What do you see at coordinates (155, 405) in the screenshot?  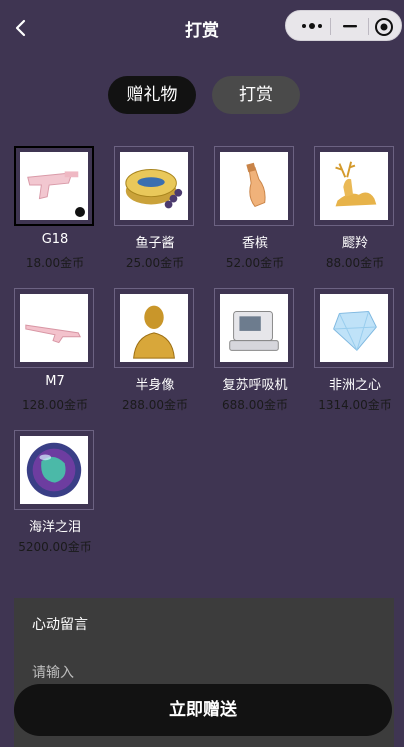 I see `gift-price: 288.00金币` at bounding box center [155, 405].